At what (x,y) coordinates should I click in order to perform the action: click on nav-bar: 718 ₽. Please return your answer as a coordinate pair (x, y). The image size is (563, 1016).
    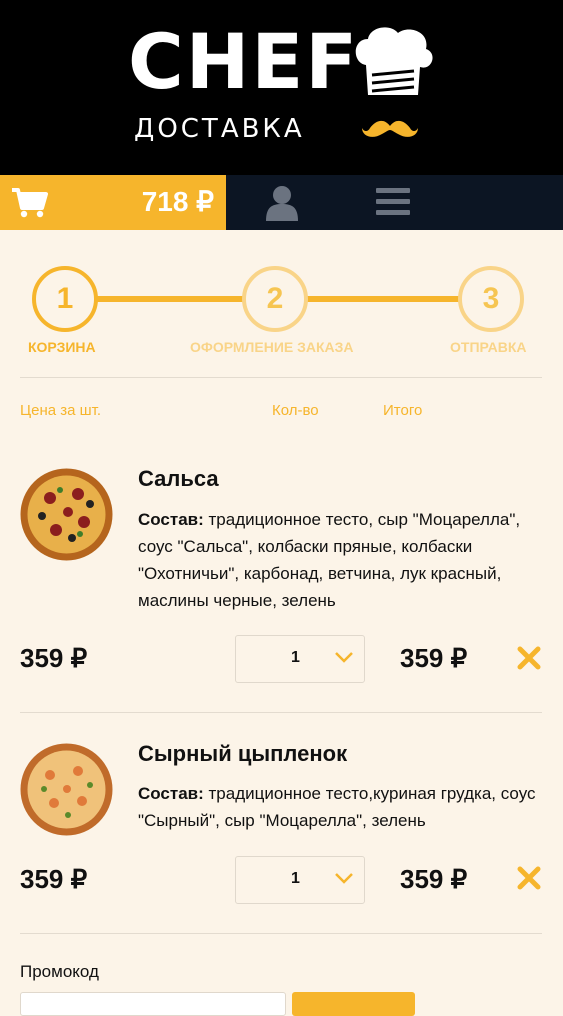
    Looking at the image, I should click on (281, 202).